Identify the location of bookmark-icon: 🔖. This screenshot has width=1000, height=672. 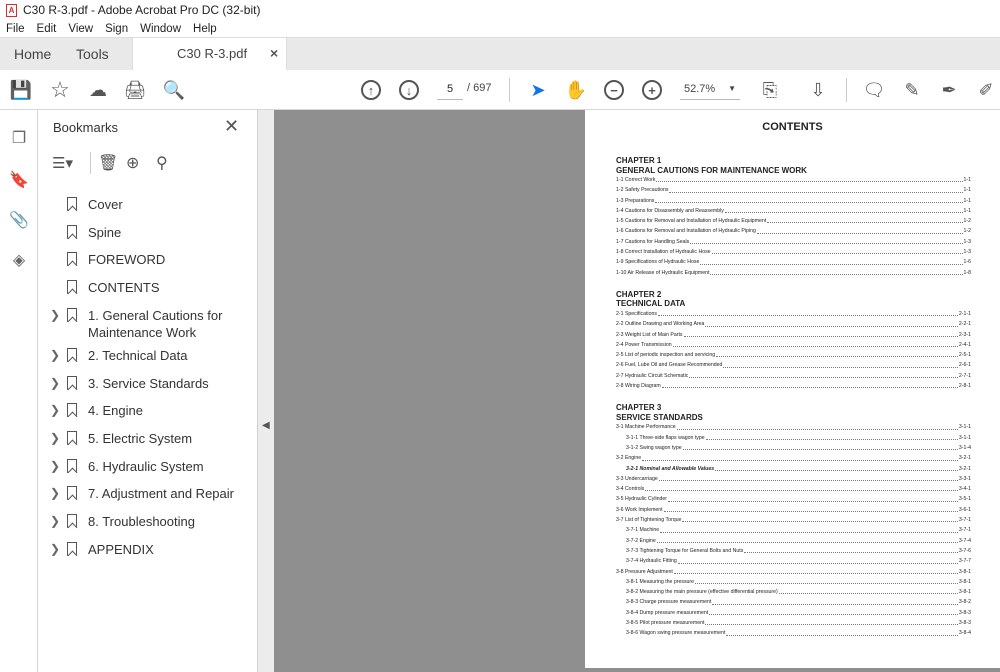
(19, 180).